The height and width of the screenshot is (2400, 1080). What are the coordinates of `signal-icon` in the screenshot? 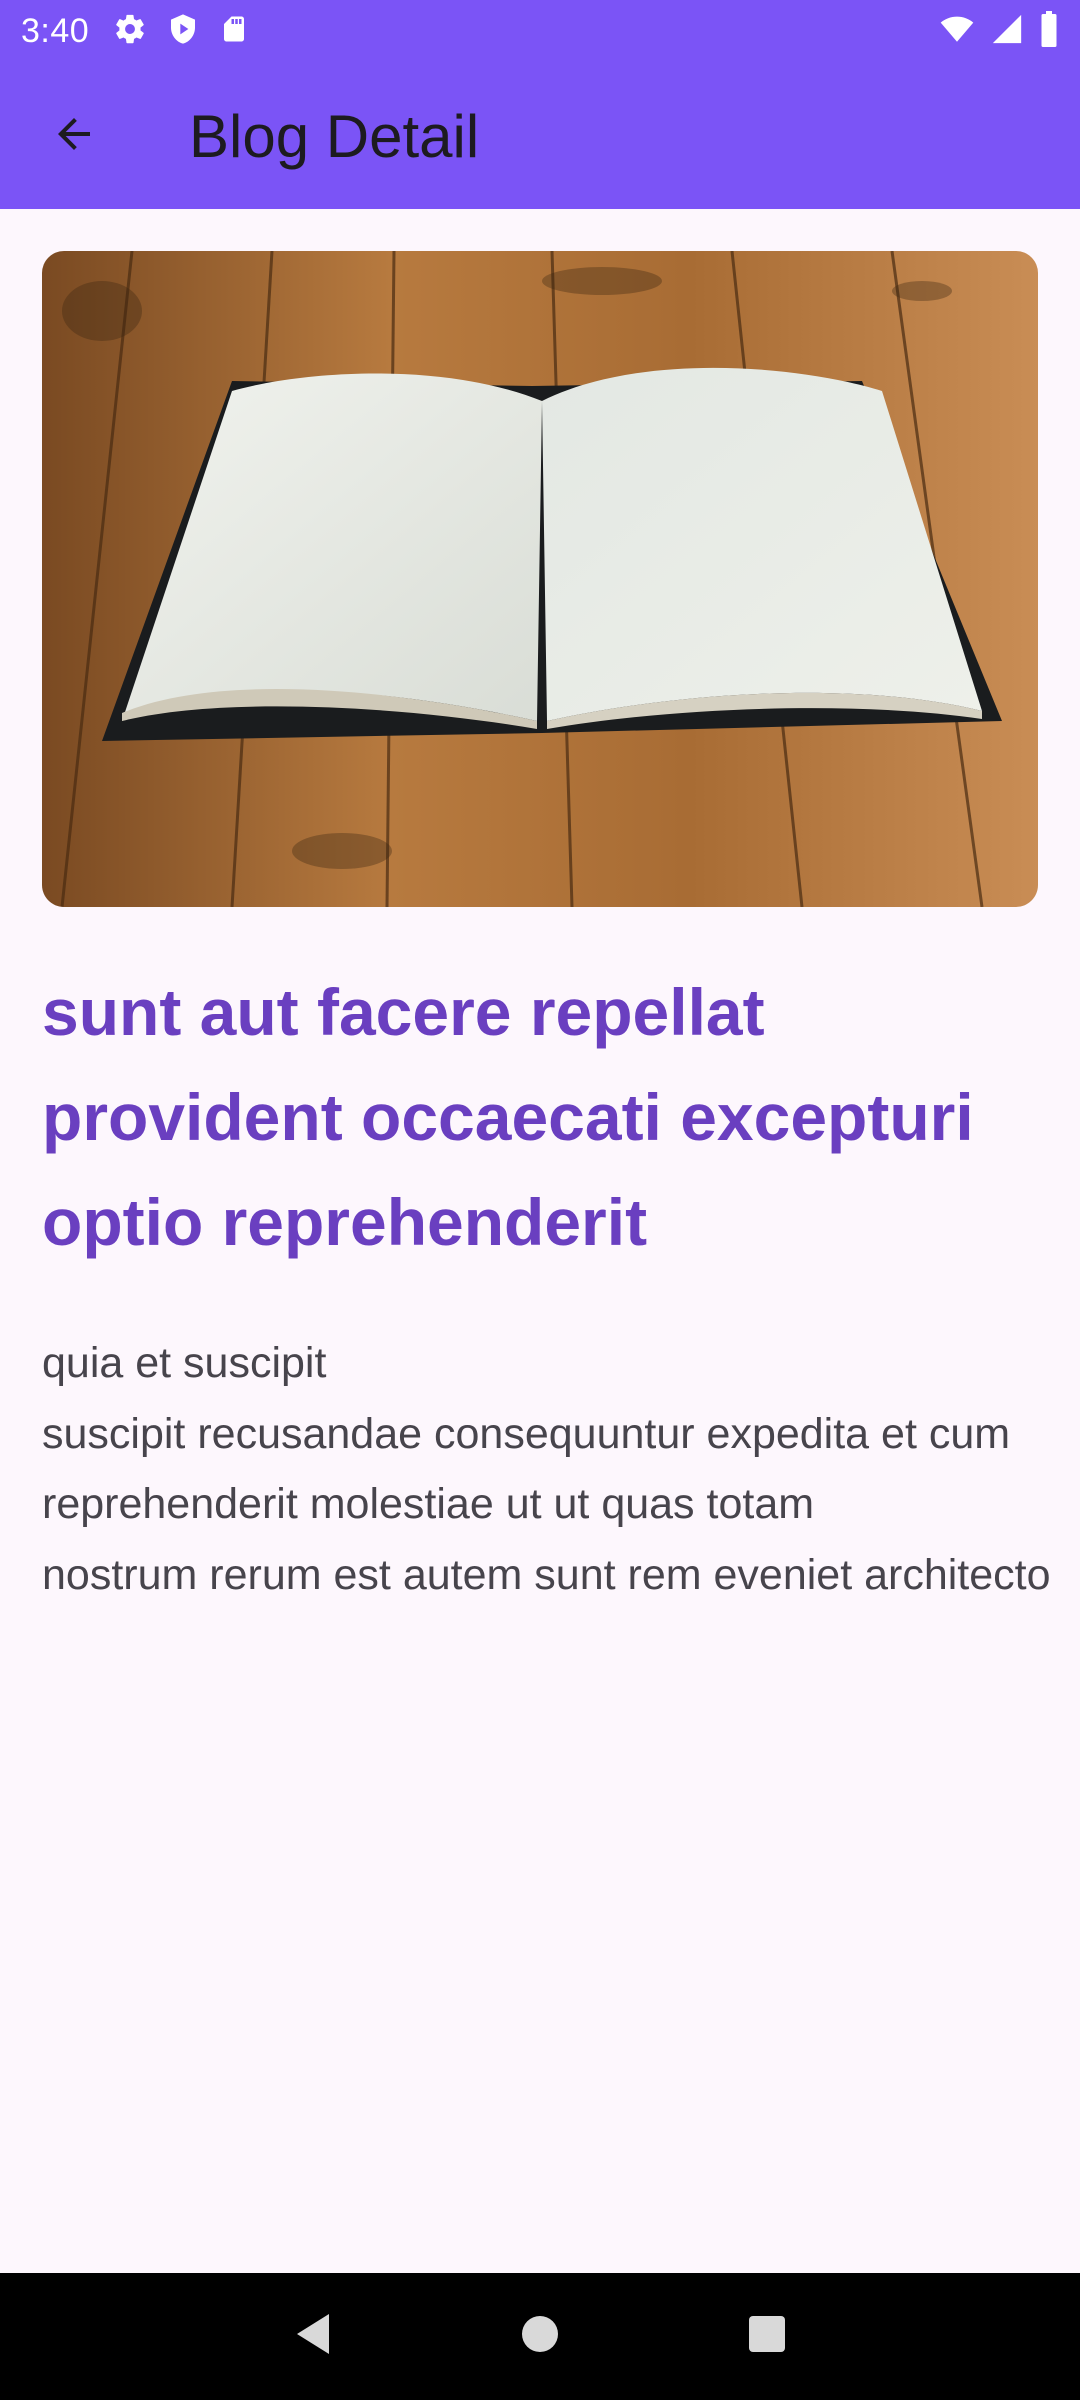 It's located at (1007, 31).